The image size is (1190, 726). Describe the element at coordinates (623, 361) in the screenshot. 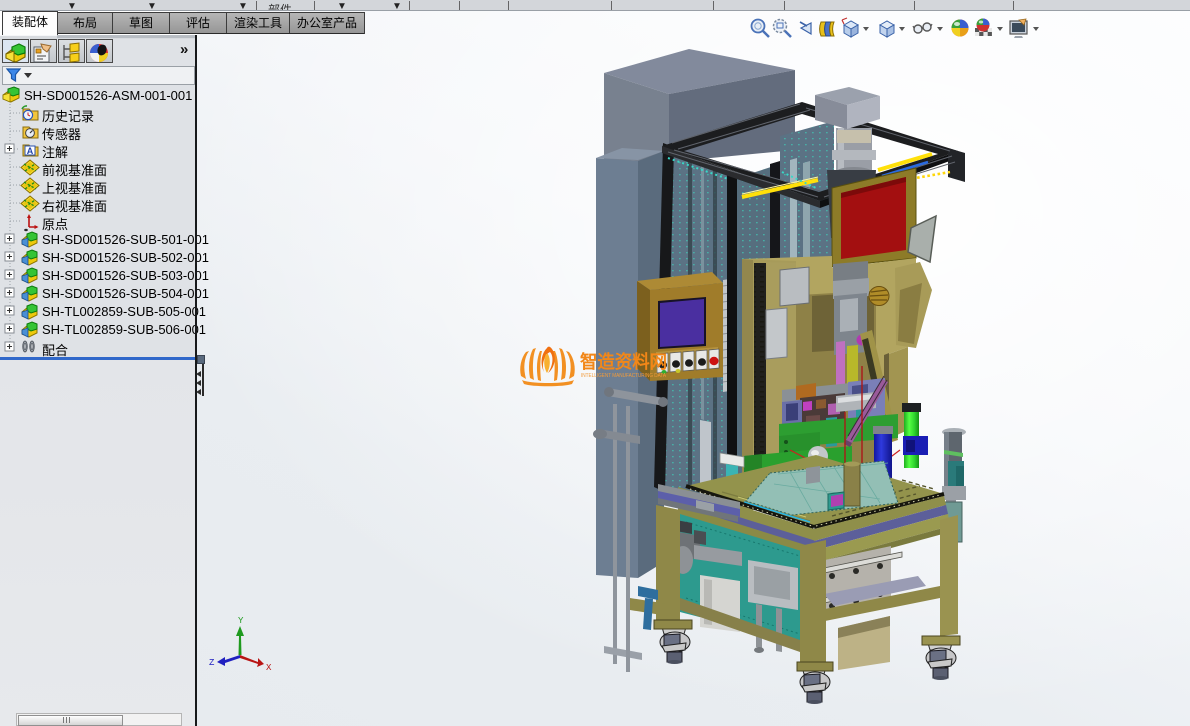

I see `svg-text: 智造资料网` at that location.